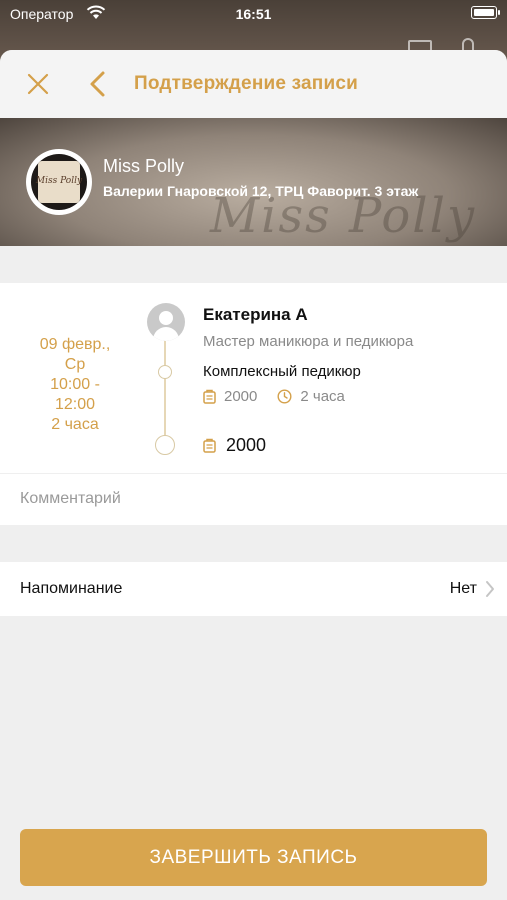 The height and width of the screenshot is (900, 507). What do you see at coordinates (463, 588) in the screenshot?
I see `reminder-value: Нет` at bounding box center [463, 588].